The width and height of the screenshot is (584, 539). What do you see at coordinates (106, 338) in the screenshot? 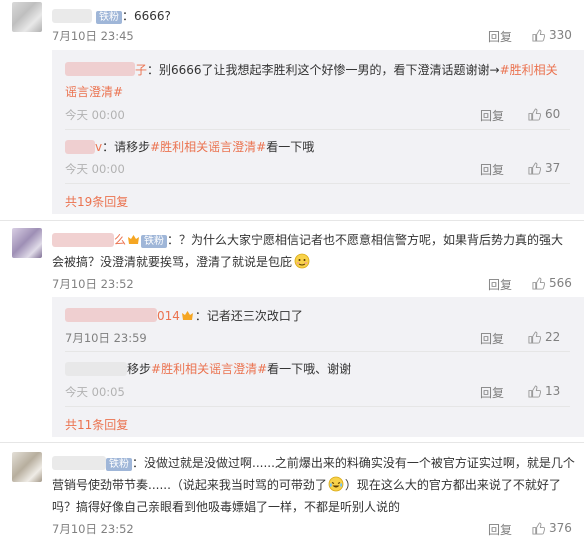
I see `sub-comment-time: 7月10日 23:59` at bounding box center [106, 338].